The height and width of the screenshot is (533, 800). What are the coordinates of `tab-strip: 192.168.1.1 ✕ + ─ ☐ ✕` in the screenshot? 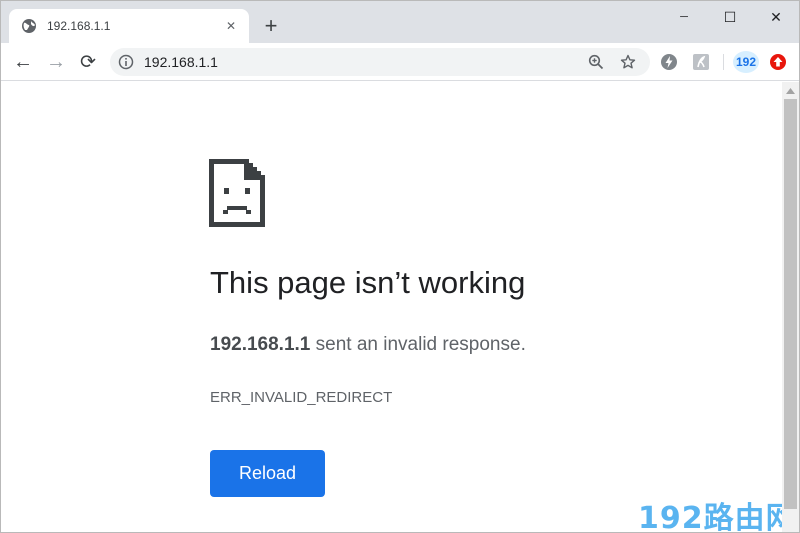 It's located at (400, 22).